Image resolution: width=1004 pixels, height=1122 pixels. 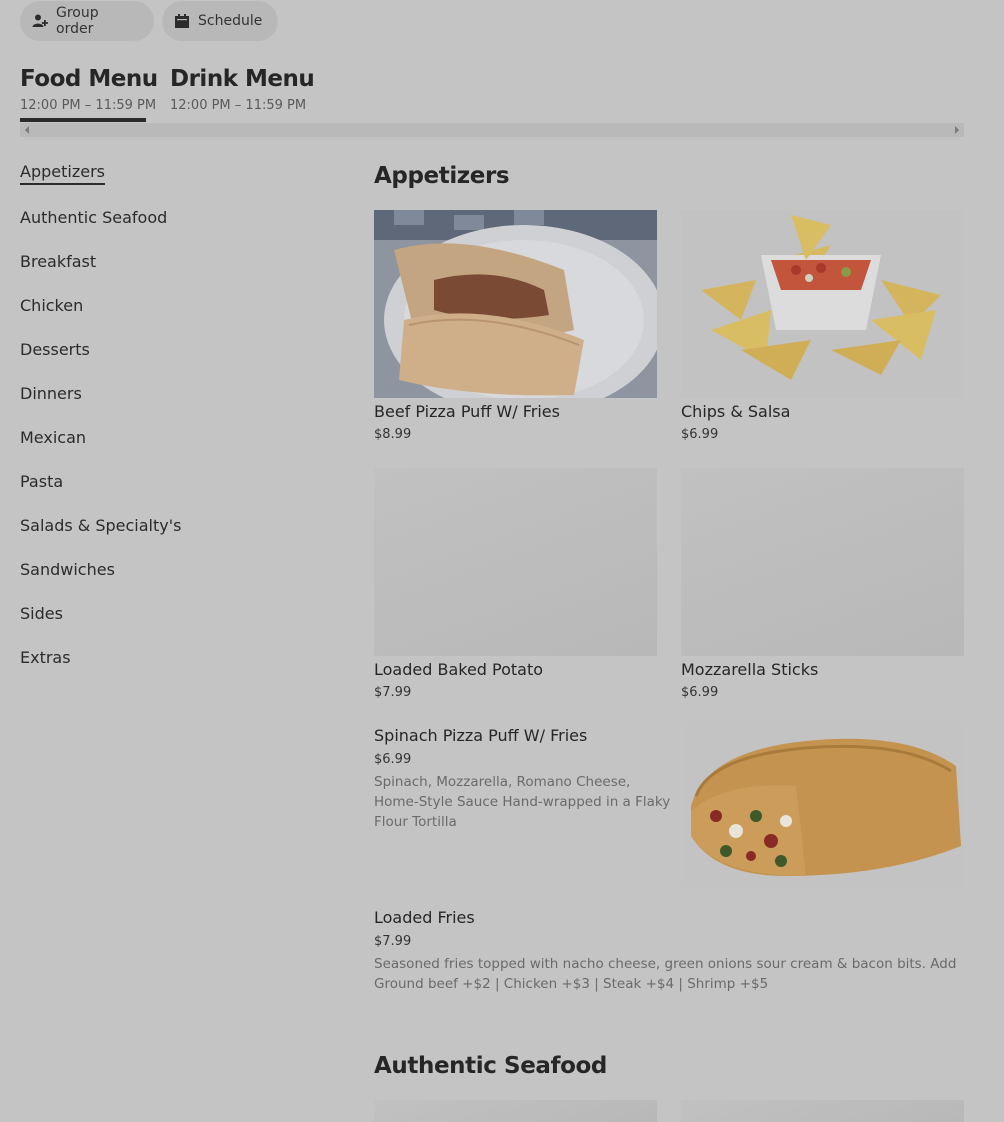 I want to click on sidebar-item-dinners: Dinners, so click(x=51, y=393).